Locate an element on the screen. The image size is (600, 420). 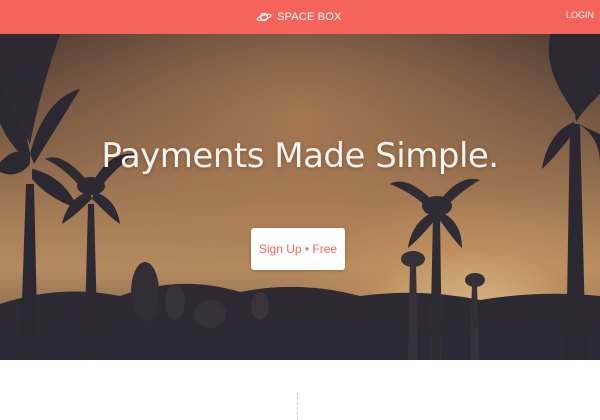
sign-up-button: Sign Up • Free is located at coordinates (298, 249).